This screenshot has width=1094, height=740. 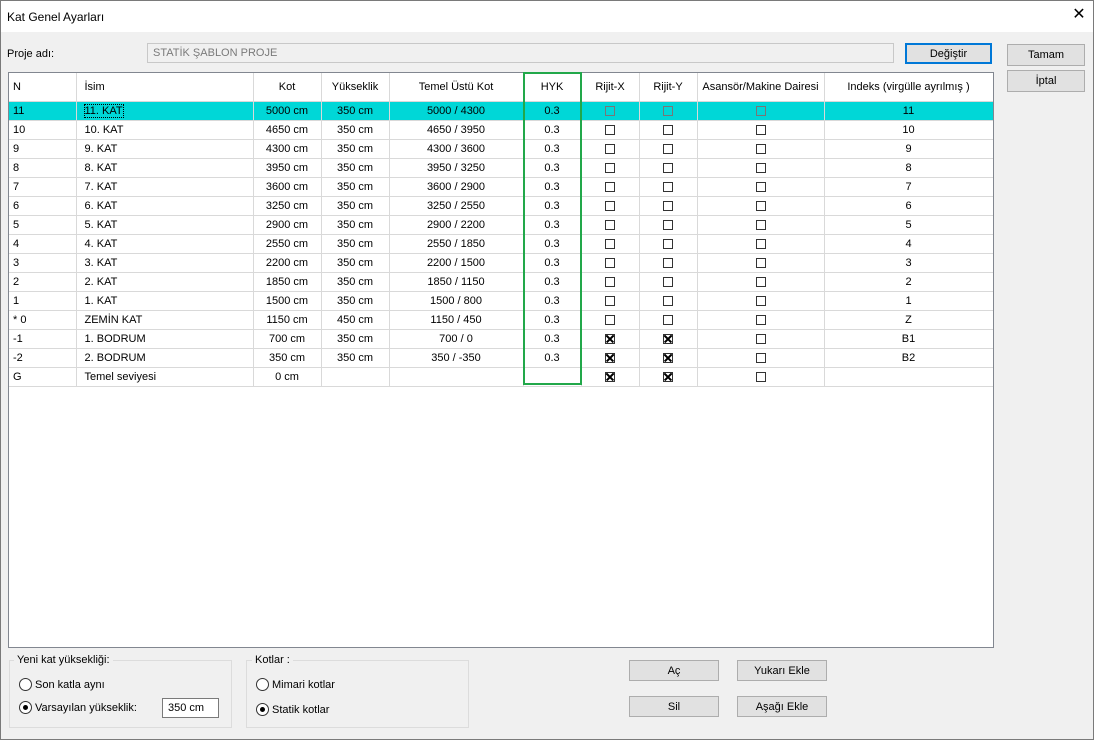 I want to click on project-name-field: STATİK ŞABLON PROJE, so click(x=520, y=53).